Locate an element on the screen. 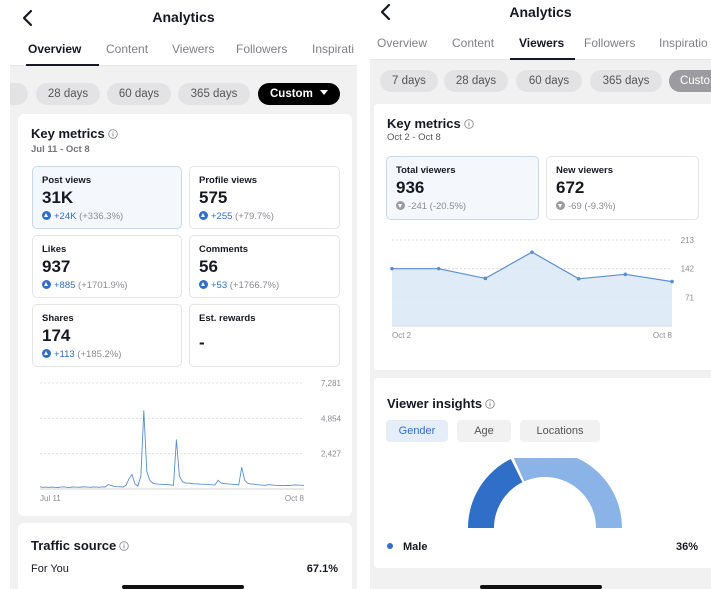 The width and height of the screenshot is (711, 589). date-range-label: Jul 11 - Oct 8 is located at coordinates (60, 149).